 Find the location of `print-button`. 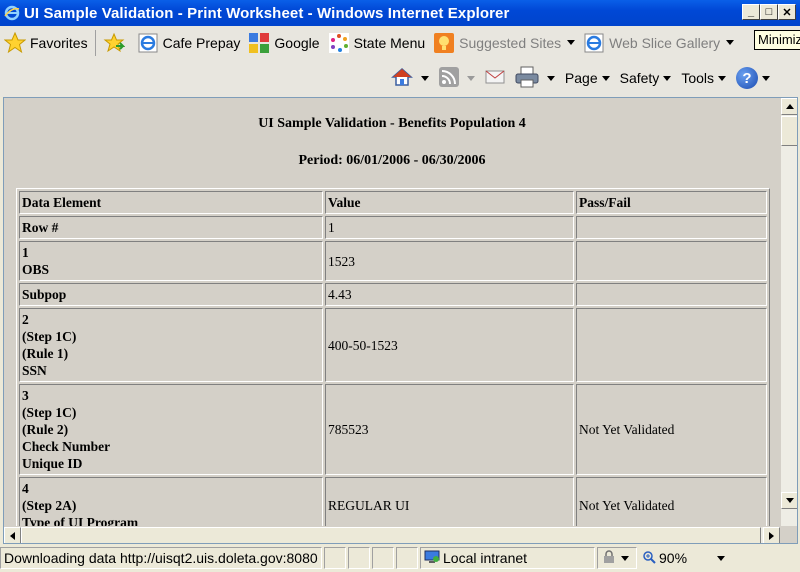

print-button is located at coordinates (535, 78).